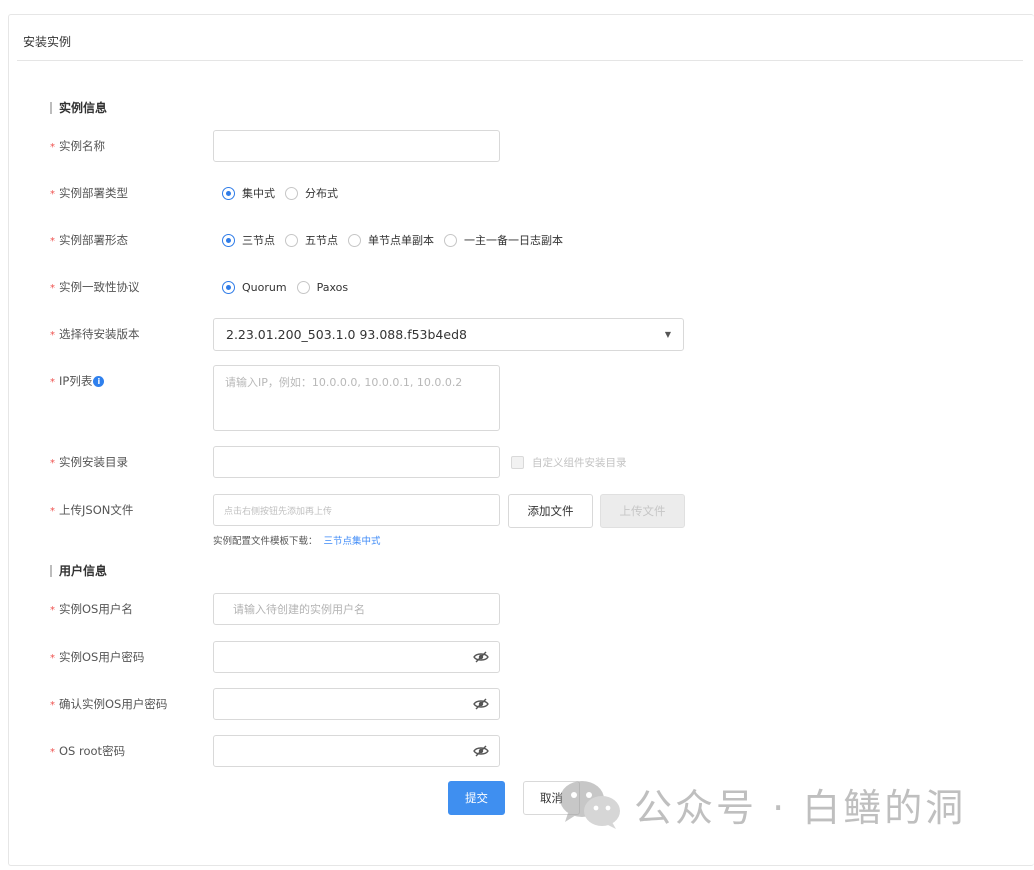 This screenshot has height=870, width=1034. I want to click on confirm-password-input, so click(356, 704).